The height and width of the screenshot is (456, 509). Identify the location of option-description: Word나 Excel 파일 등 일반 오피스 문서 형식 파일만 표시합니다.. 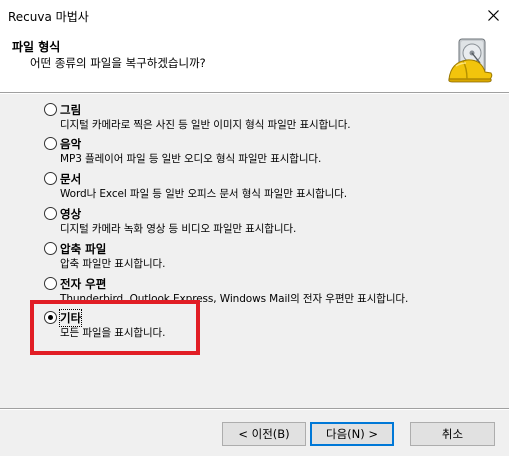
(204, 194).